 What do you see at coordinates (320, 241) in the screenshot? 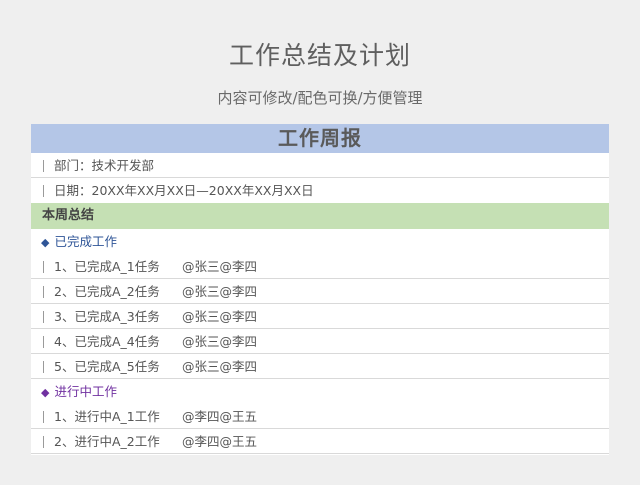
I see `completed-heading: ◆ 已完成工作` at bounding box center [320, 241].